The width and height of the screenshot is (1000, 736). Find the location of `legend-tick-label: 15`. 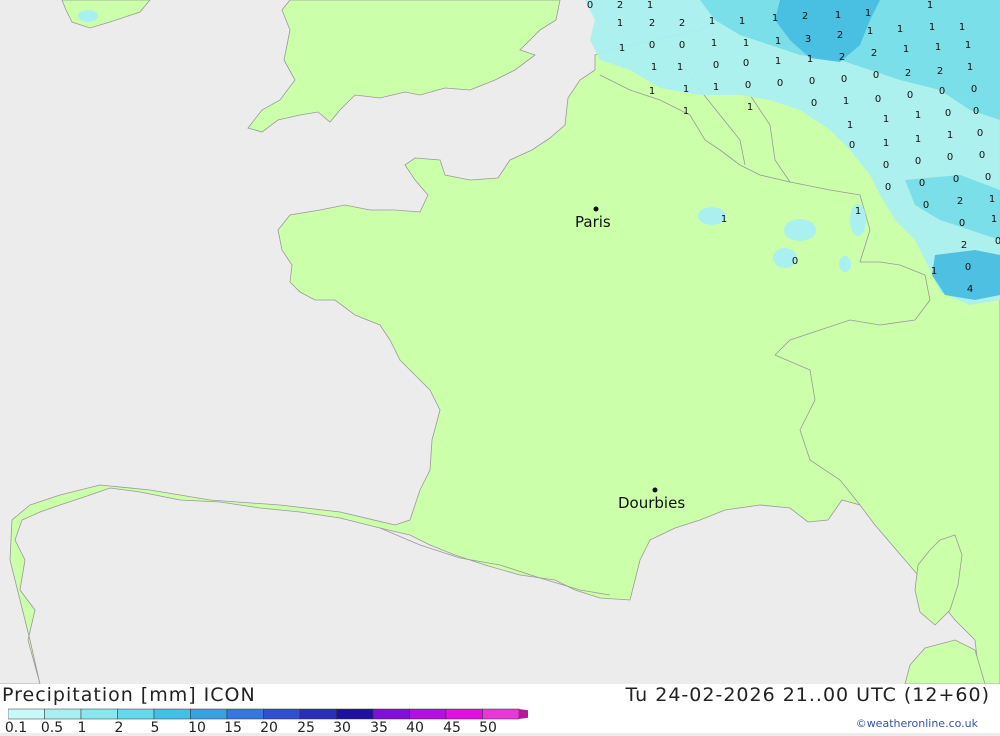

legend-tick-label: 15 is located at coordinates (233, 728).